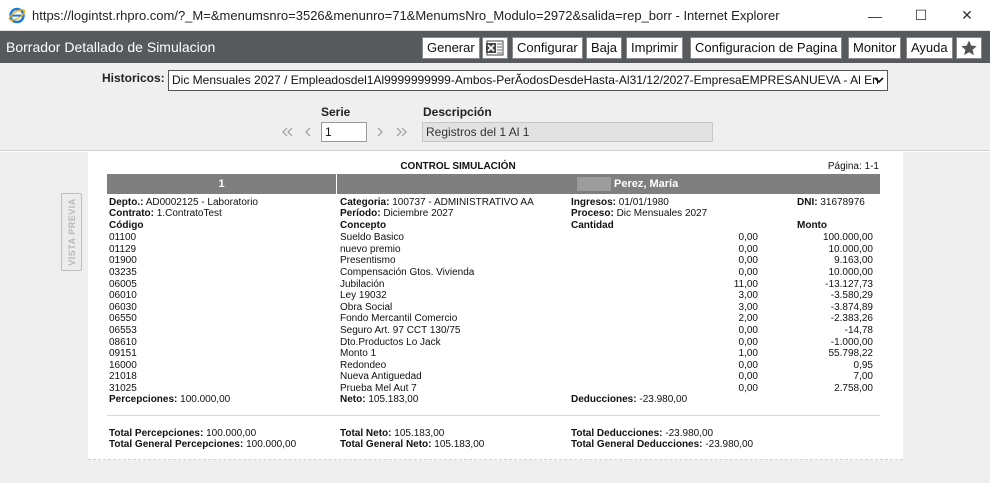 This screenshot has width=990, height=483. What do you see at coordinates (390, 342) in the screenshot?
I see `cell-concepto: Dto.Productos Lo Jack` at bounding box center [390, 342].